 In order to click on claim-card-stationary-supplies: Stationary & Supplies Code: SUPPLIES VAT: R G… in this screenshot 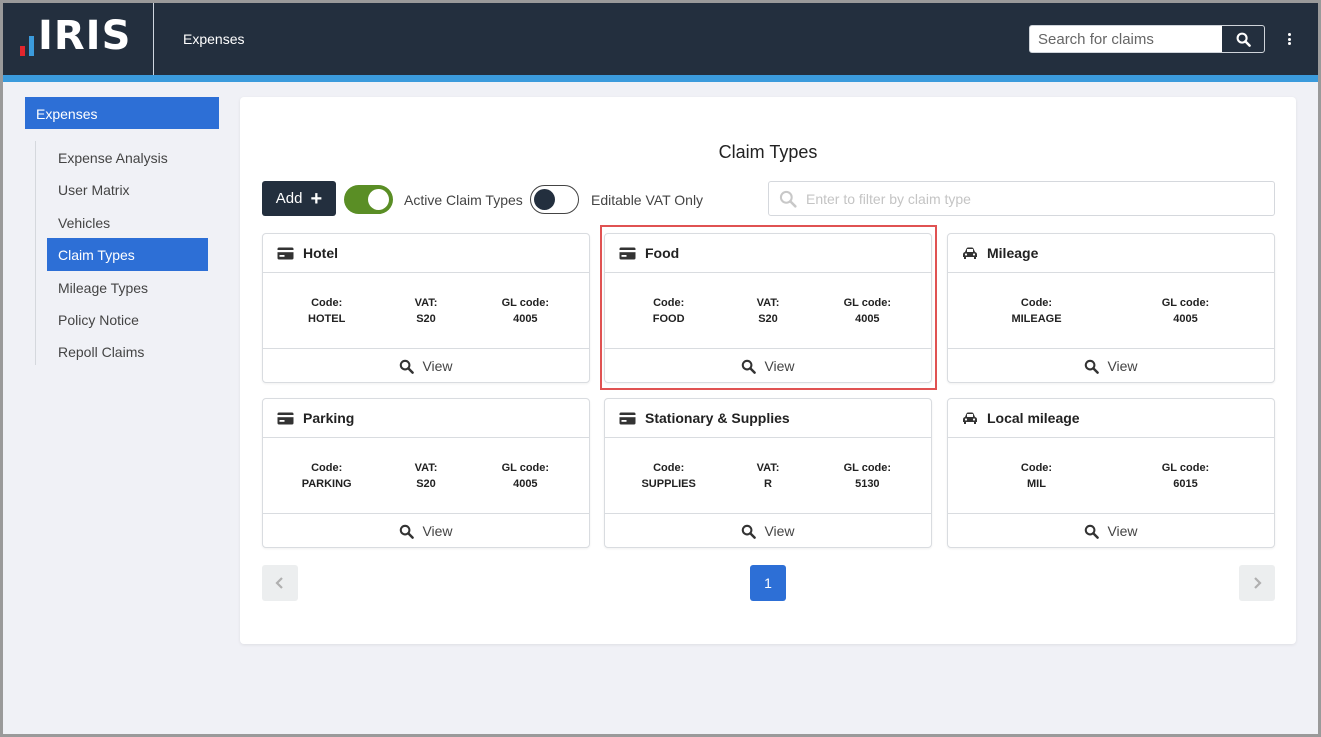, I will do `click(768, 473)`.